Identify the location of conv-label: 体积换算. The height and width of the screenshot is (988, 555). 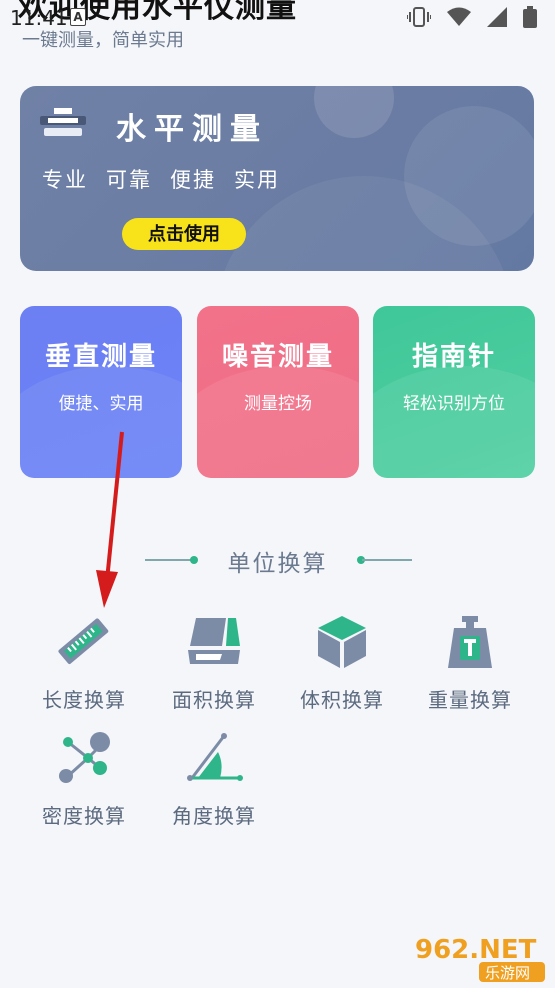
(342, 700).